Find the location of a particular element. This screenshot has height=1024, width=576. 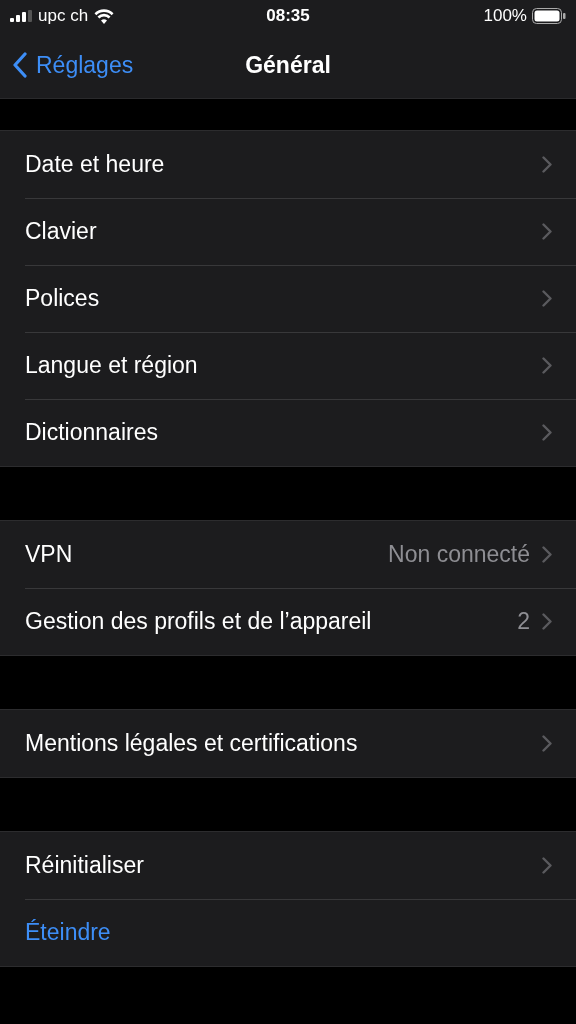

settings-row: Dictionnaires is located at coordinates (288, 432).